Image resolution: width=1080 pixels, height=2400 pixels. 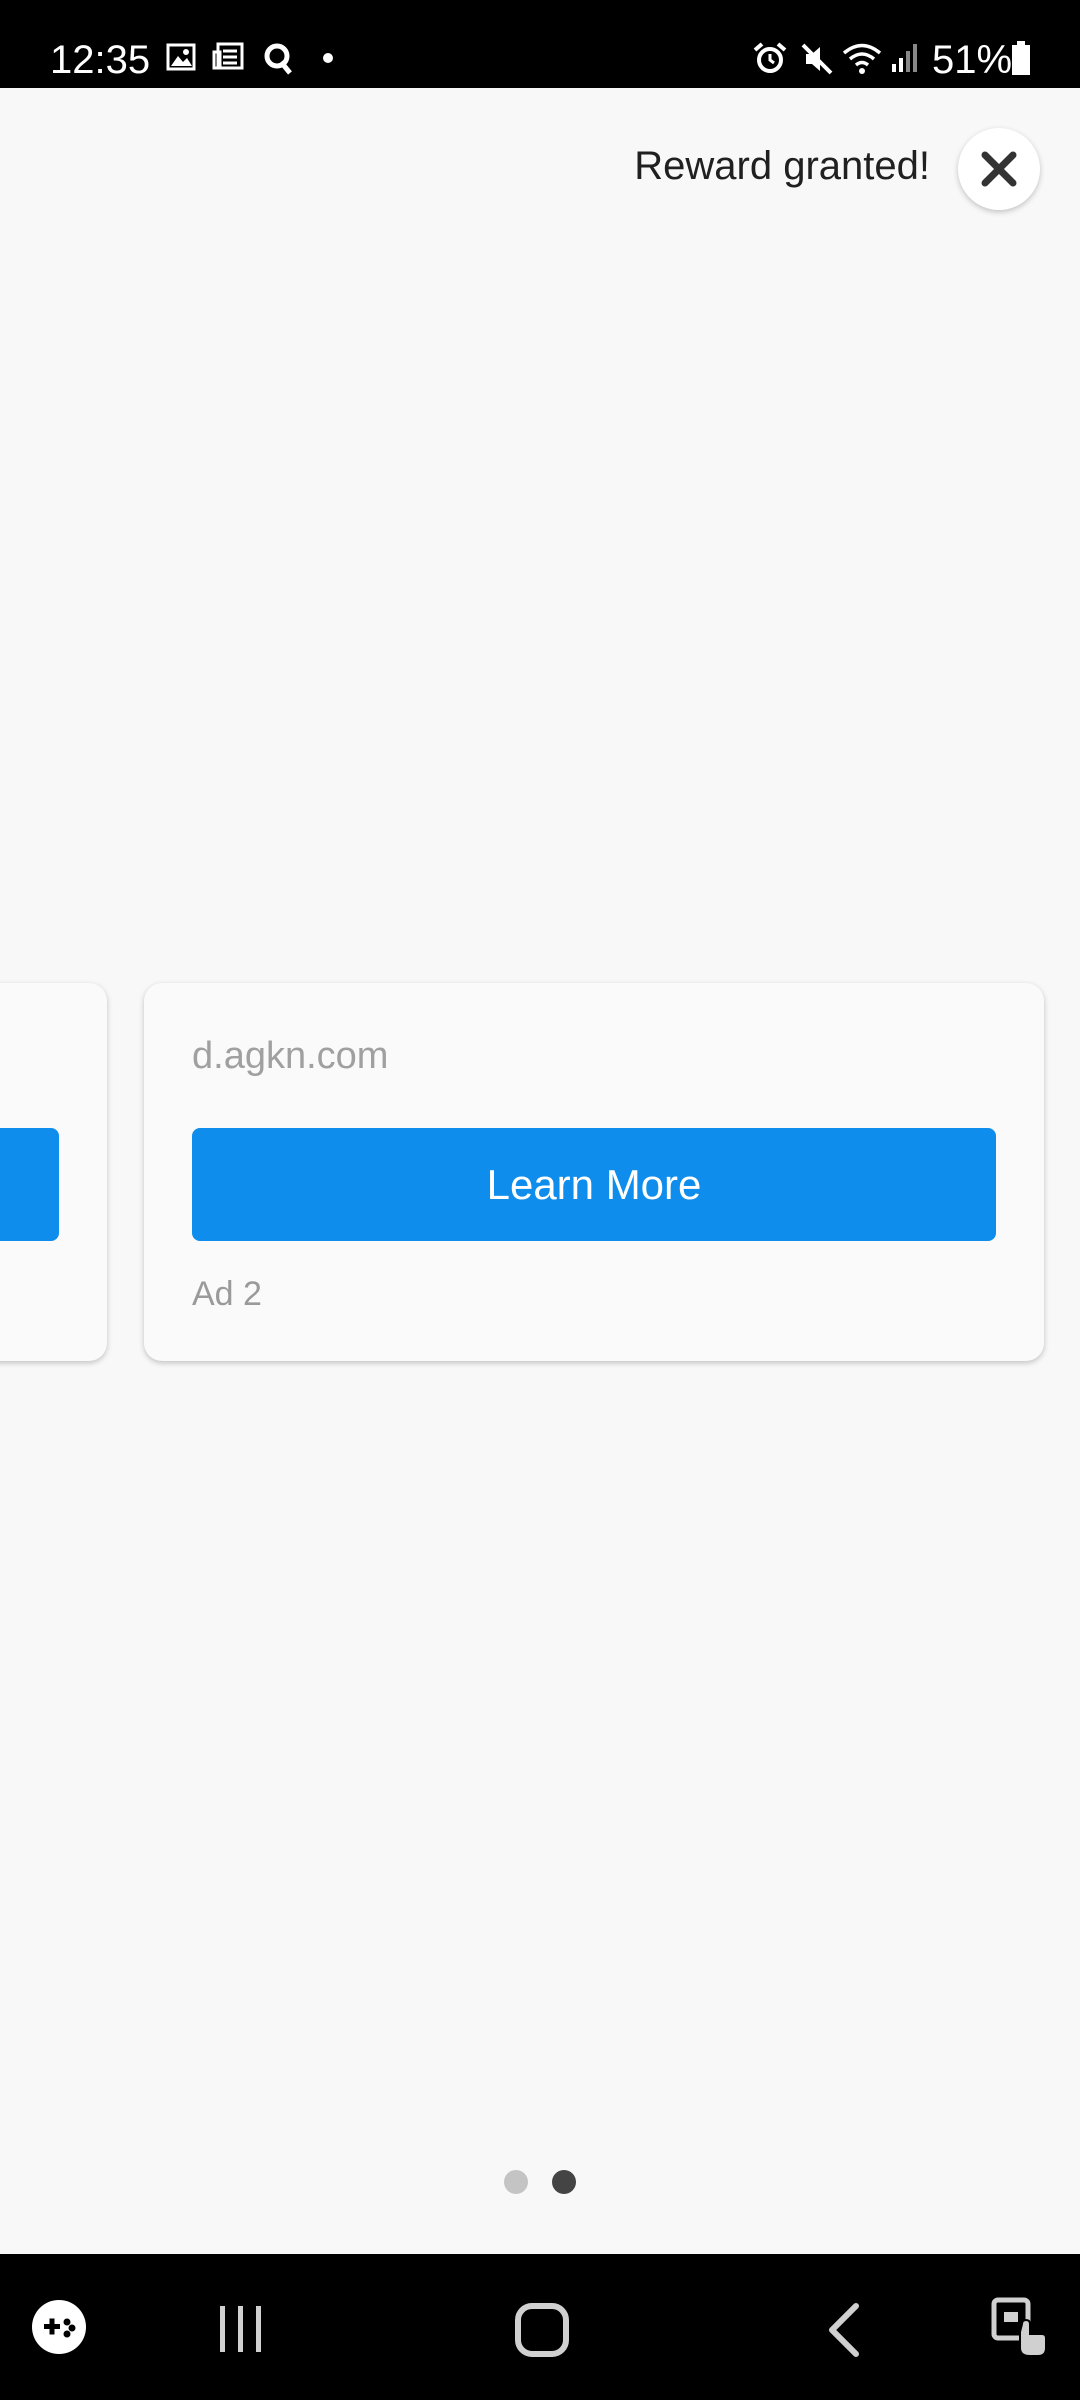 What do you see at coordinates (594, 1184) in the screenshot?
I see `learn-more-button: Learn More` at bounding box center [594, 1184].